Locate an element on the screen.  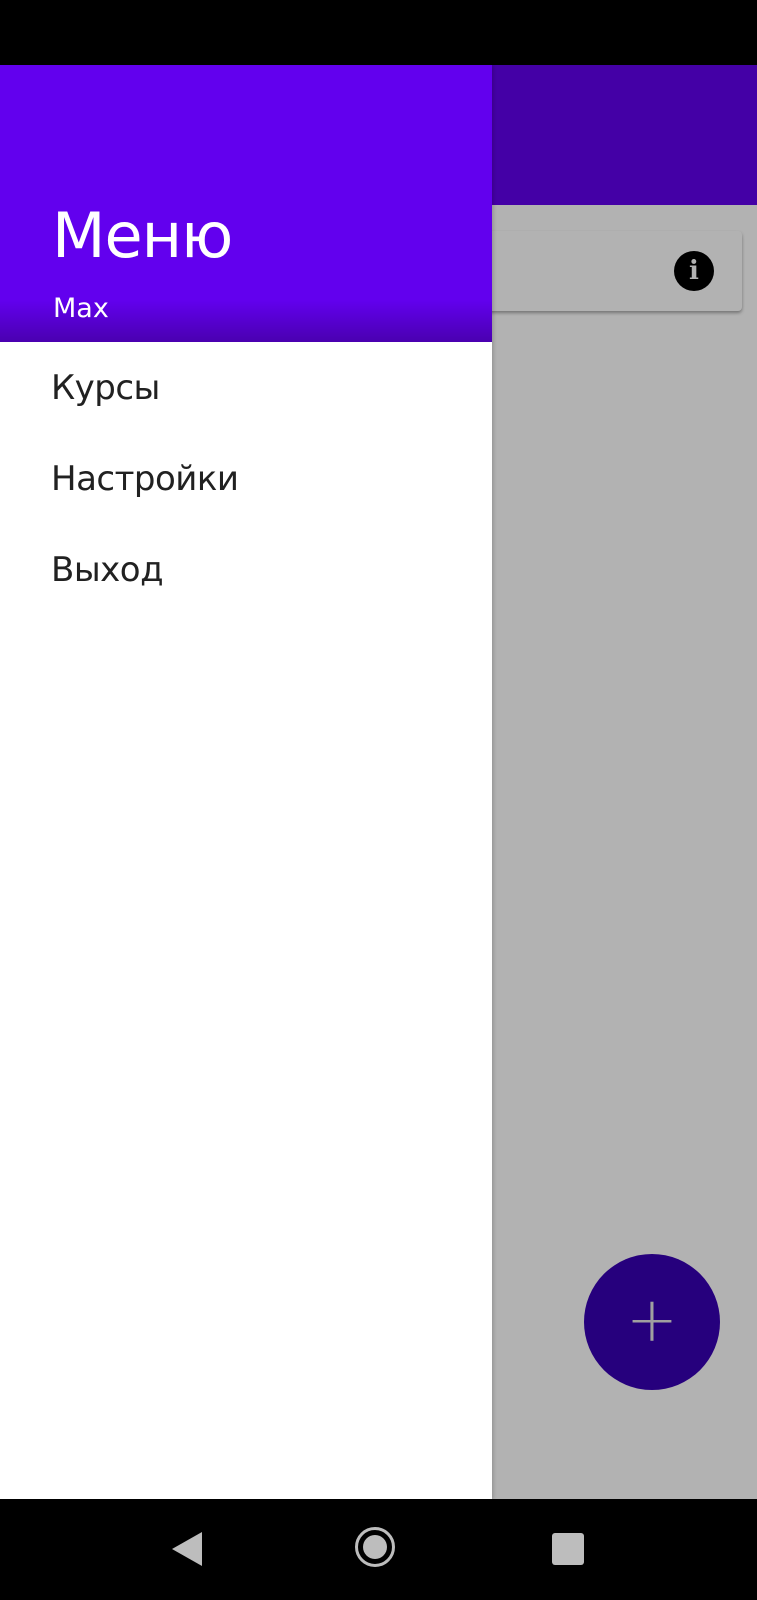
drawer-username: Max is located at coordinates (81, 308).